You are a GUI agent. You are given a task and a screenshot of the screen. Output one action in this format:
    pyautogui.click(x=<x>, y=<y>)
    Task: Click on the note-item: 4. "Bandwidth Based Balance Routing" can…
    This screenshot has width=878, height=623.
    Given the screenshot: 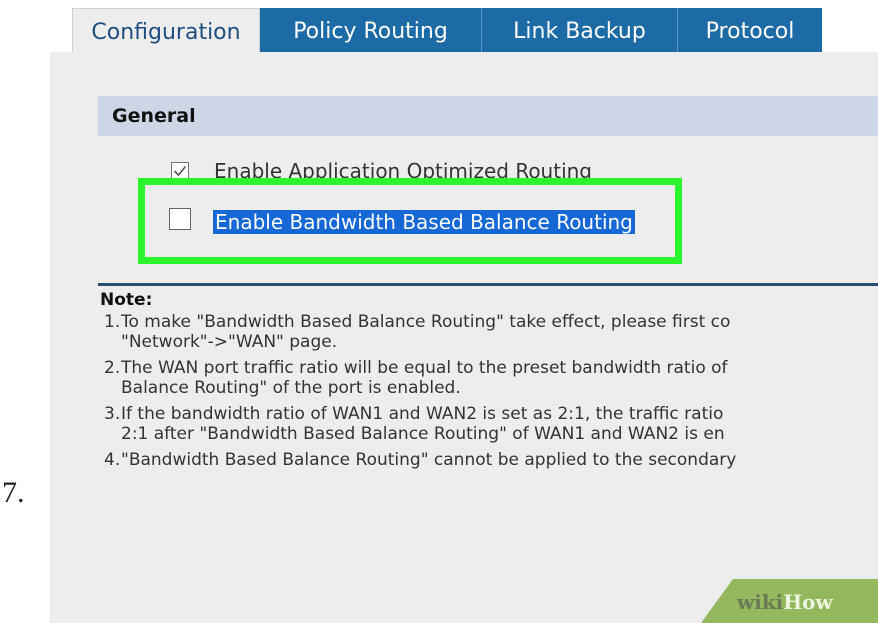 What is the action you would take?
    pyautogui.click(x=491, y=460)
    